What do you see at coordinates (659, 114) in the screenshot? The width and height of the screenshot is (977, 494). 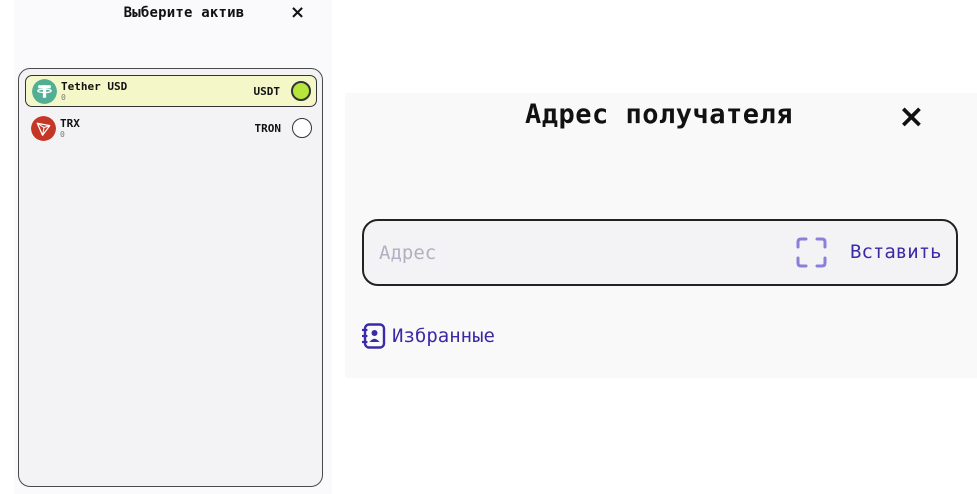 I see `recipient-title: Адрес получателя` at bounding box center [659, 114].